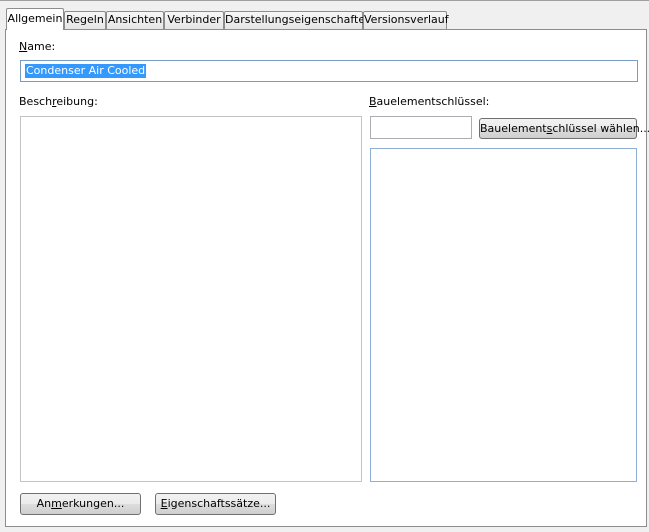  I want to click on tab-darstellungseigenschaften: Darstellungseigenschaften, so click(298, 20).